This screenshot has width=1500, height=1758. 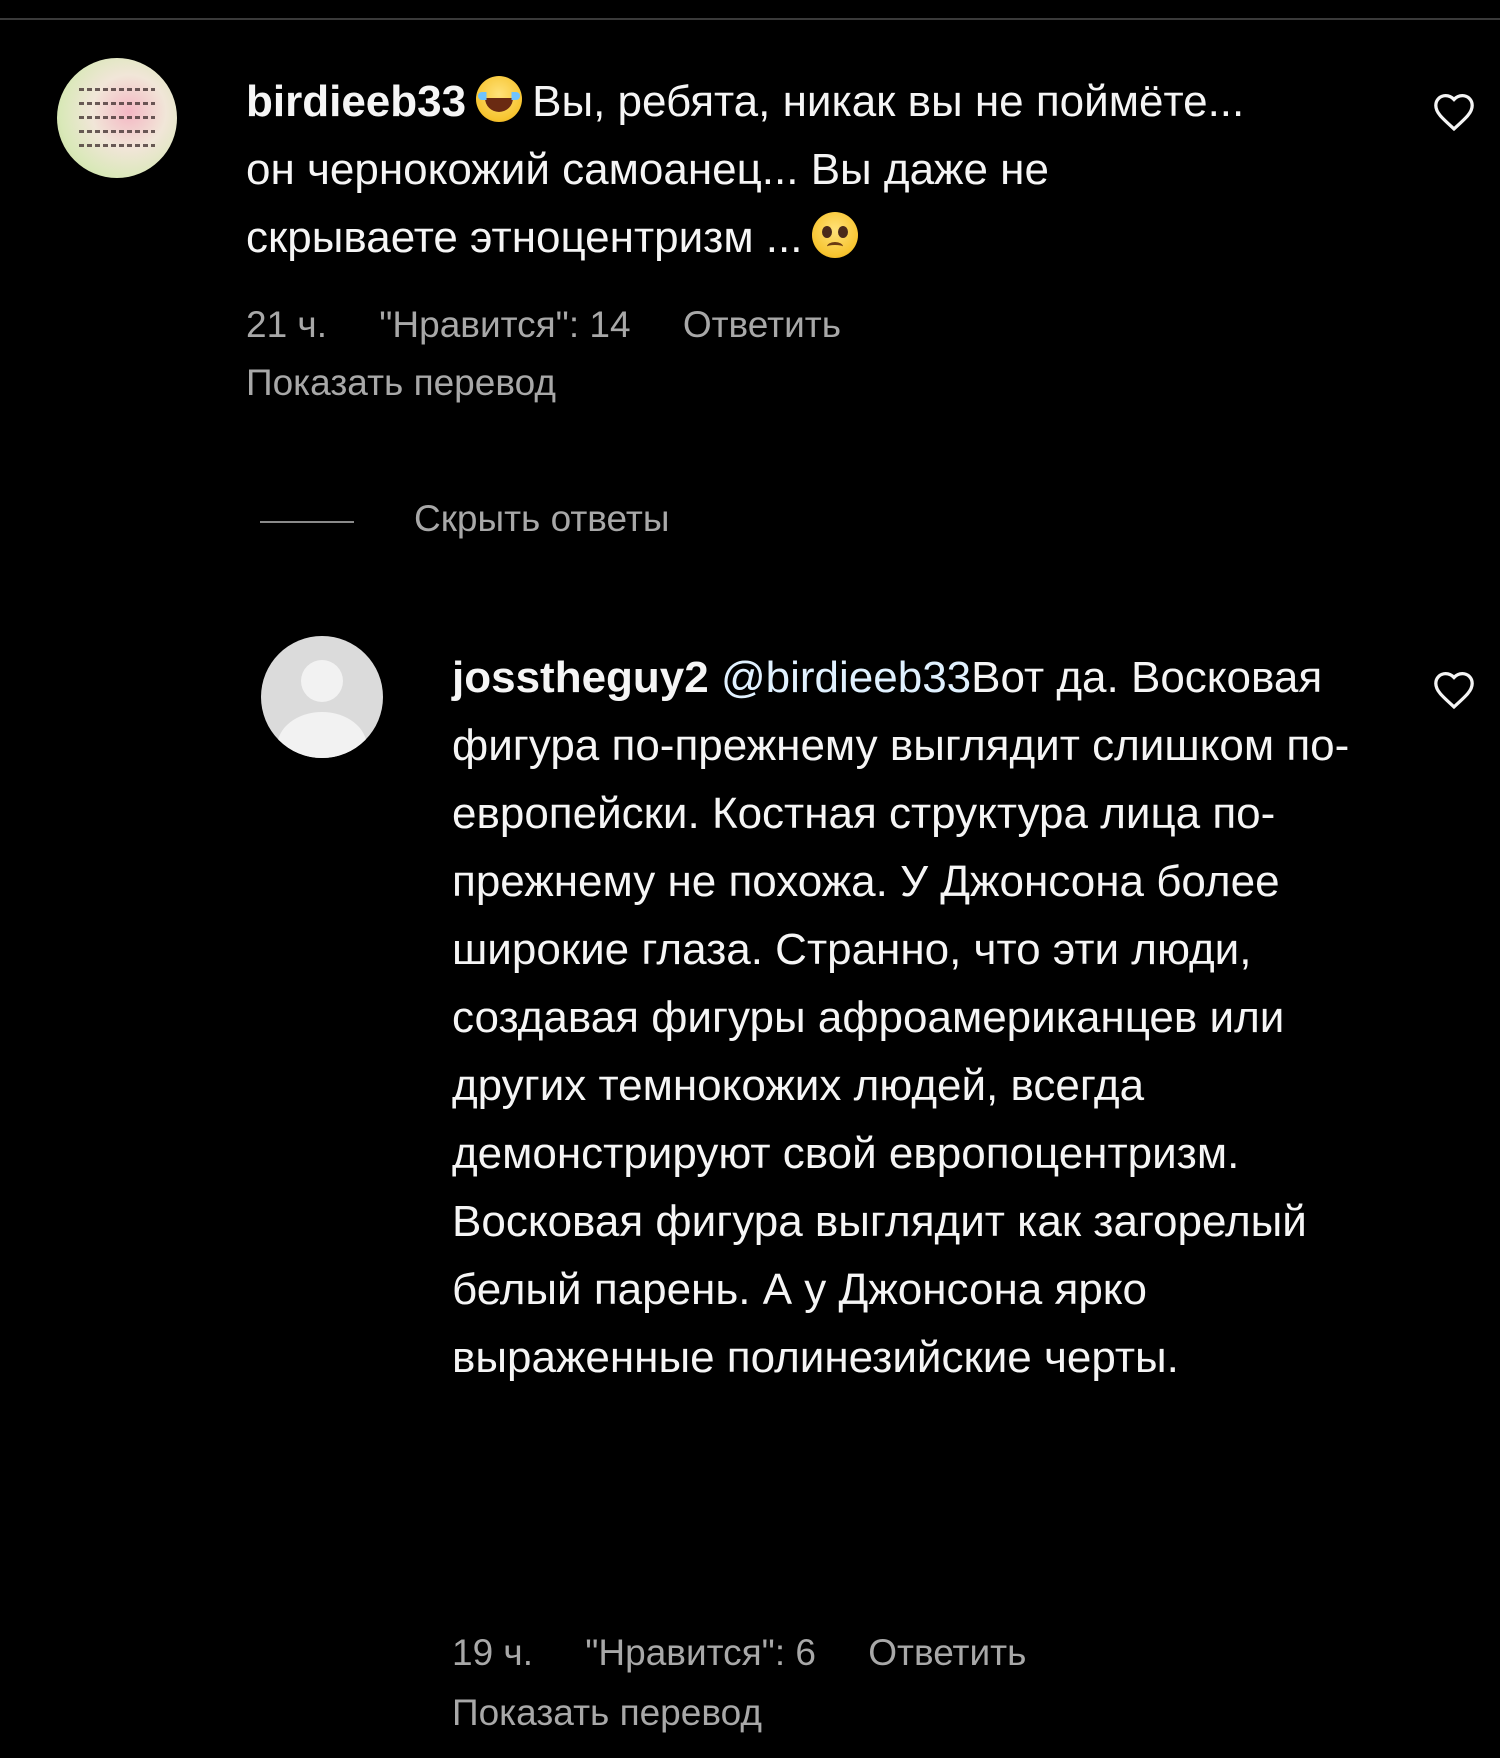 I want to click on comment-likes-count: "Нравится": 14, so click(x=504, y=324).